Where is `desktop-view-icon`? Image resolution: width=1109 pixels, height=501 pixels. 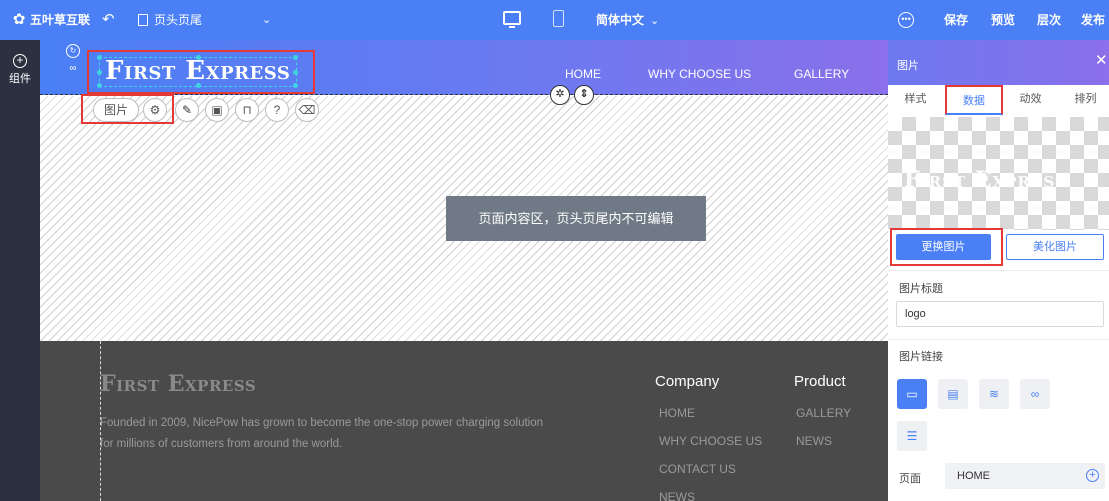 desktop-view-icon is located at coordinates (512, 19).